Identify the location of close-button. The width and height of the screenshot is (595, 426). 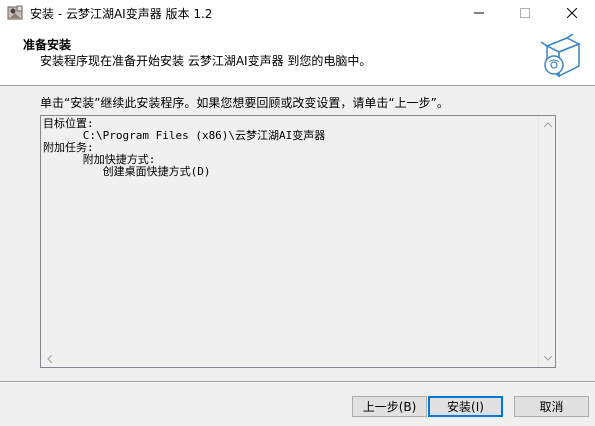
(572, 13).